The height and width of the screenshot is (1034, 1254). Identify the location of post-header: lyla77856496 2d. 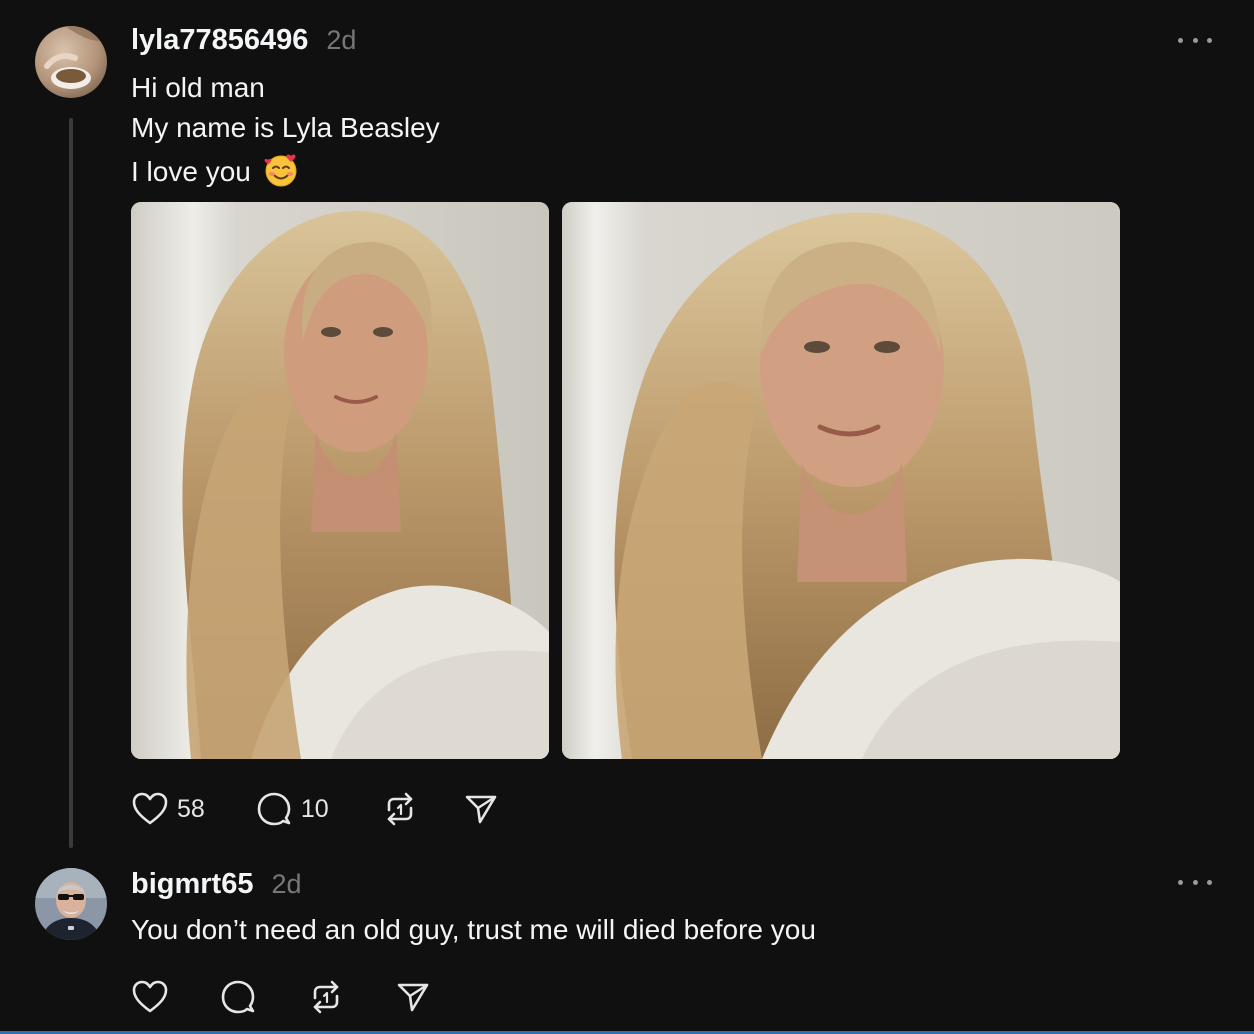
(243, 40).